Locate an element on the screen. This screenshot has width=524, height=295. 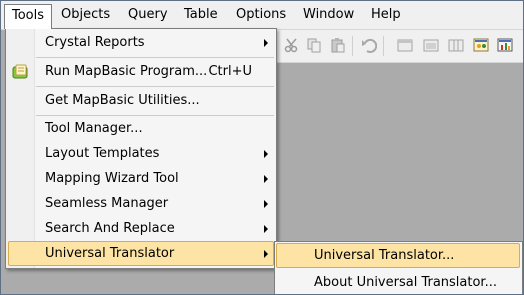
menu-item-run-mapbasic-program: Run MapBasic Program... Ctrl+U is located at coordinates (141, 71).